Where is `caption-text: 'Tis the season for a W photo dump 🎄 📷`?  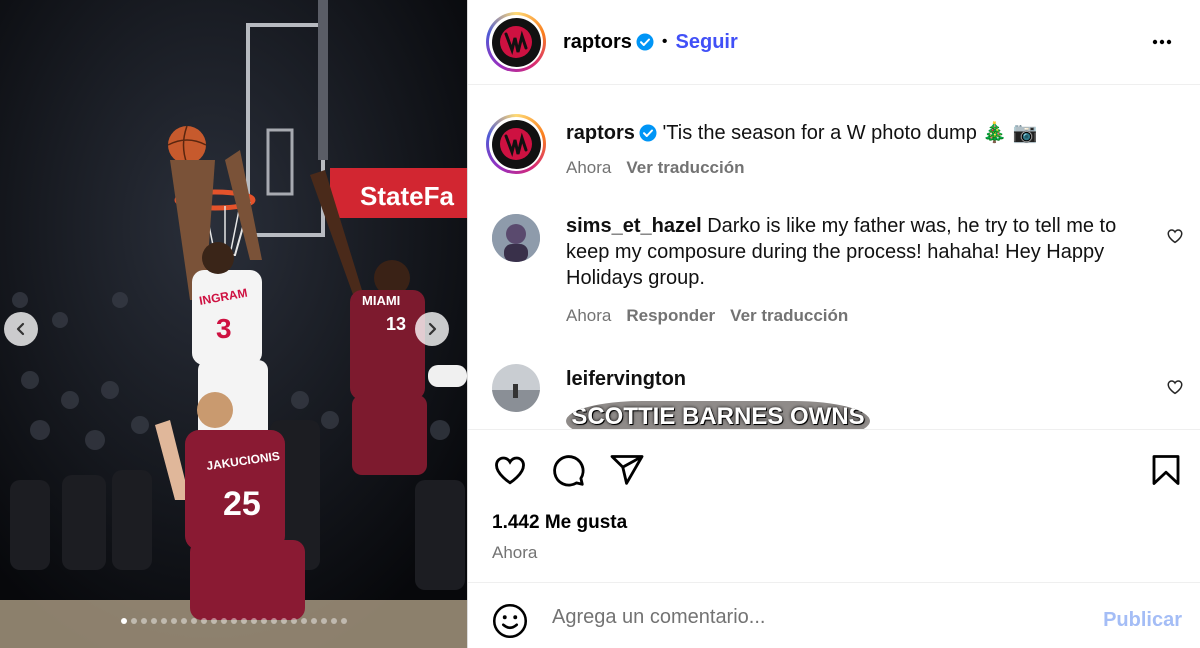
caption-text: 'Tis the season for a W photo dump 🎄 📷 is located at coordinates (850, 133).